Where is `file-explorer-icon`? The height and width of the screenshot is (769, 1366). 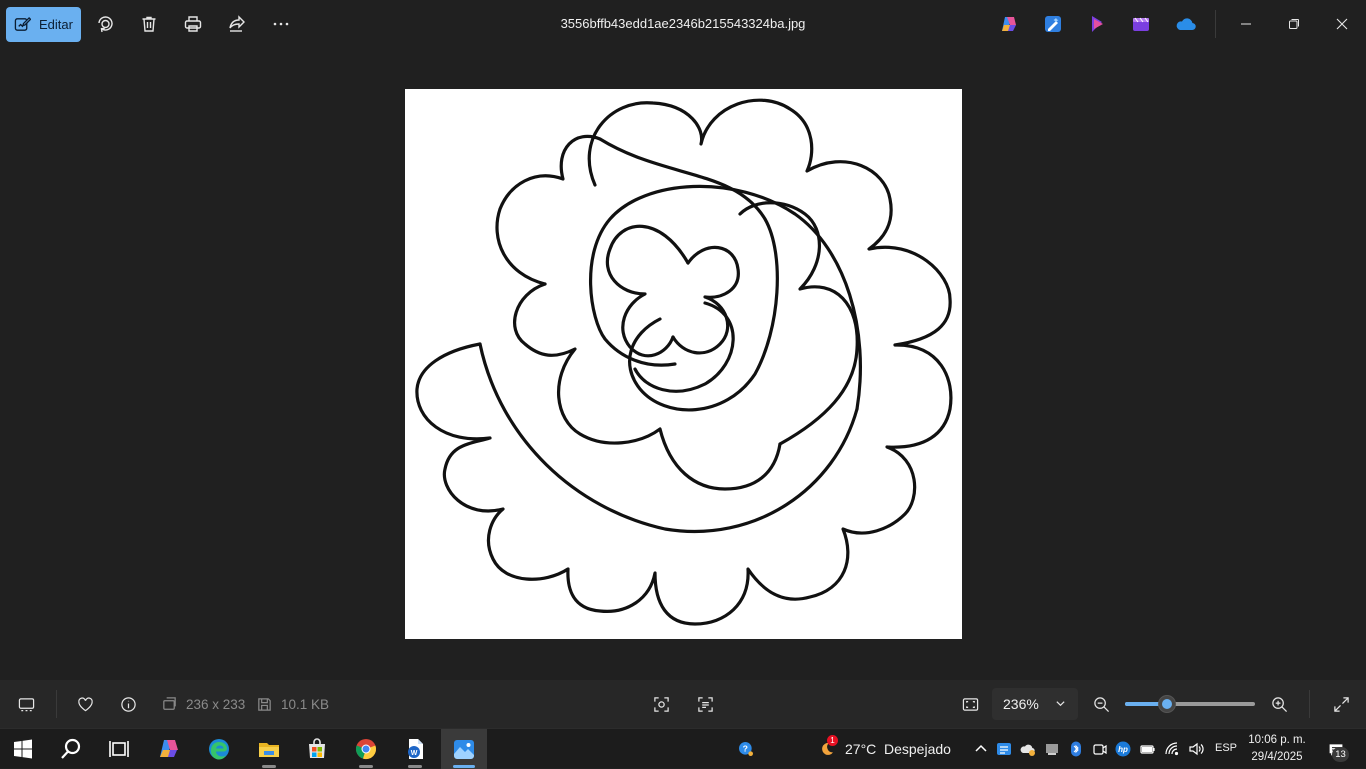
file-explorer-icon is located at coordinates (269, 750).